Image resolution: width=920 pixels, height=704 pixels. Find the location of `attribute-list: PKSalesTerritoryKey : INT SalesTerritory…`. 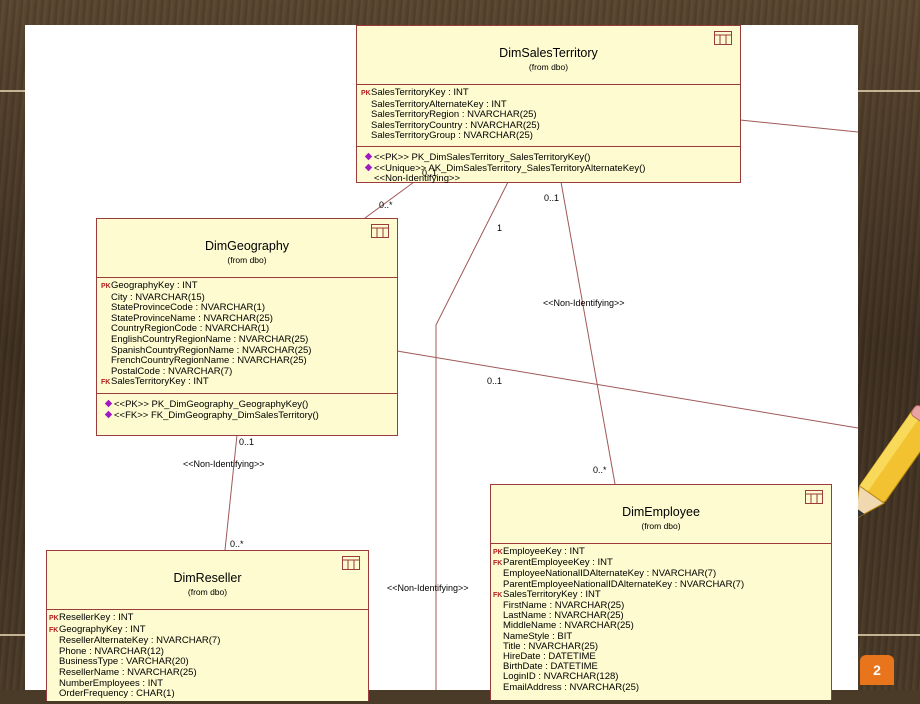

attribute-list: PKSalesTerritoryKey : INT SalesTerritory… is located at coordinates (548, 116).